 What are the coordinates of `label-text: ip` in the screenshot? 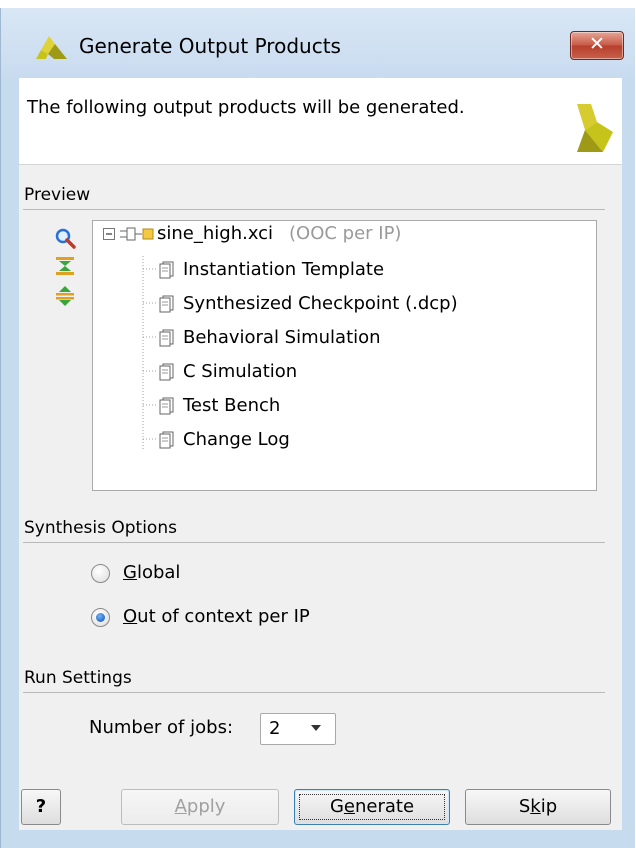 It's located at (549, 806).